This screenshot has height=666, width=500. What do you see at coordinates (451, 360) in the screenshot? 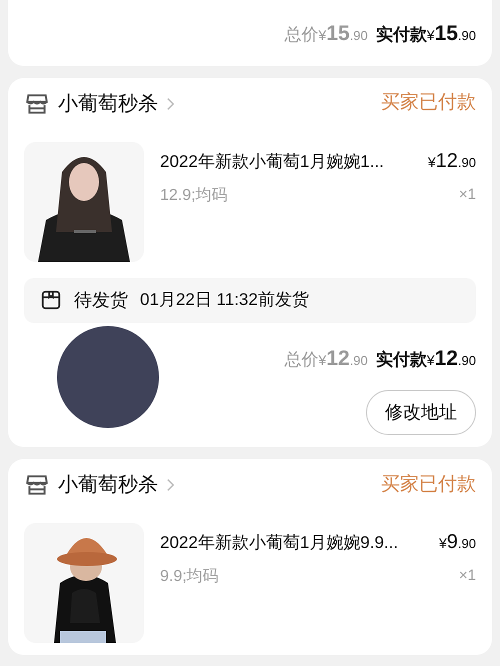
I see `paid-price: ¥12.90` at bounding box center [451, 360].